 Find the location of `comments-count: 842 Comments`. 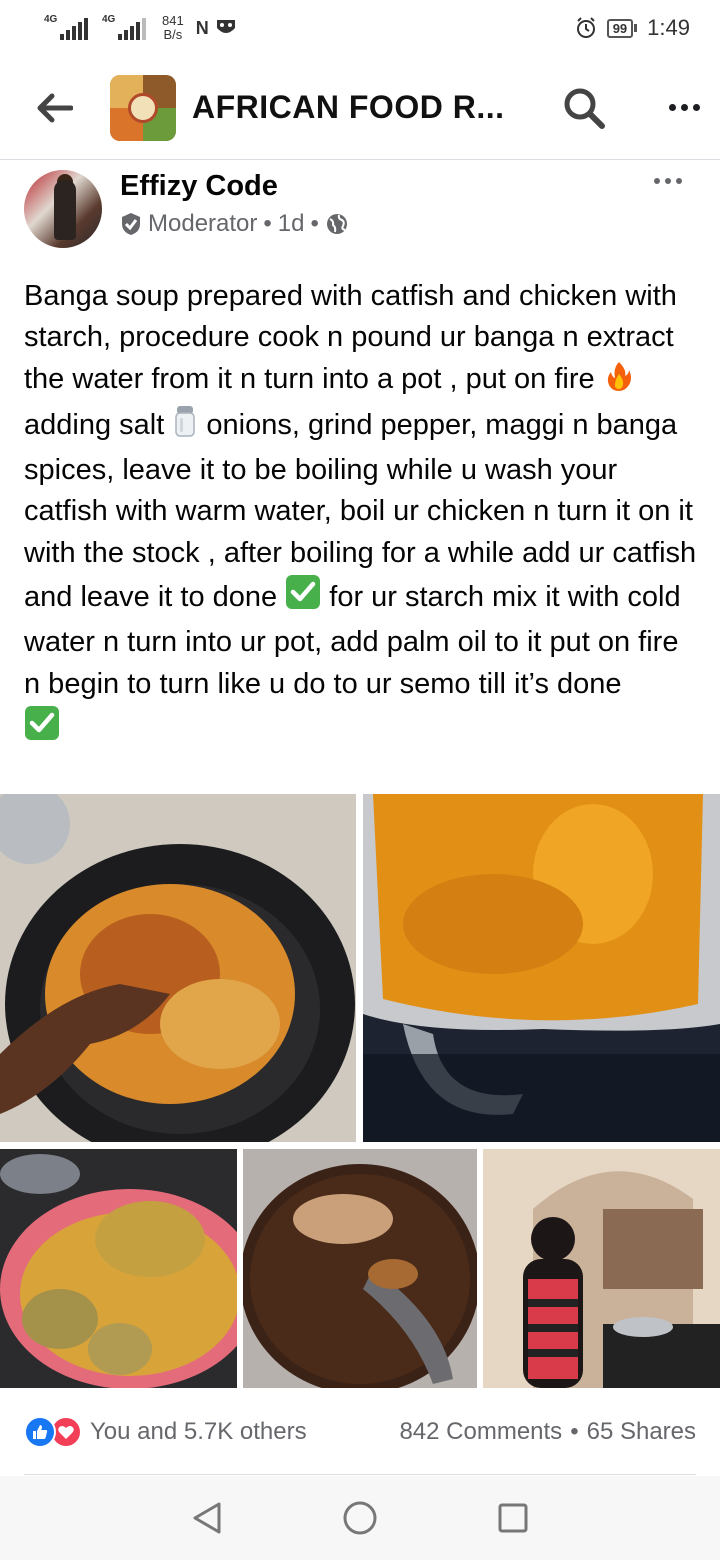

comments-count: 842 Comments is located at coordinates (480, 1432).